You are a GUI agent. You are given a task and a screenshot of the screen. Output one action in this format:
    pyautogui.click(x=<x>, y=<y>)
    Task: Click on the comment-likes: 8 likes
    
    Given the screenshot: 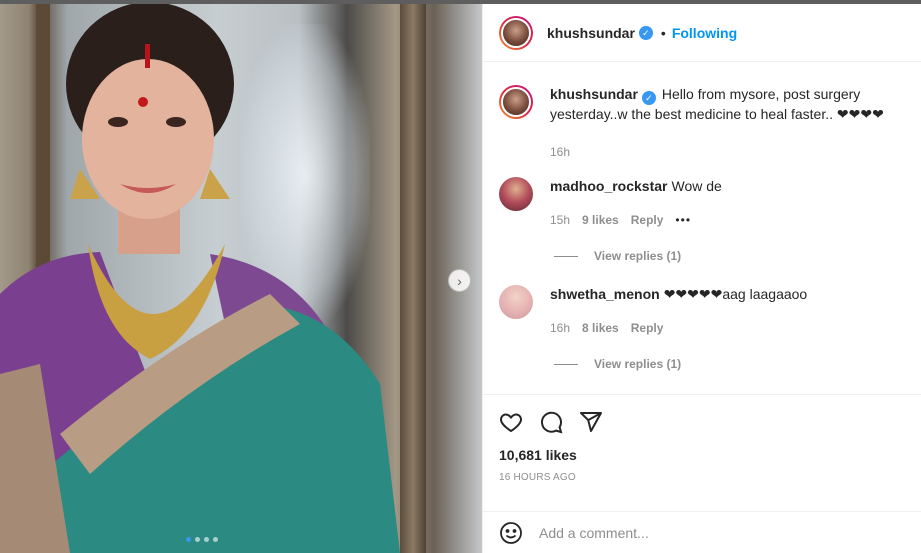 What is the action you would take?
    pyautogui.click(x=600, y=328)
    